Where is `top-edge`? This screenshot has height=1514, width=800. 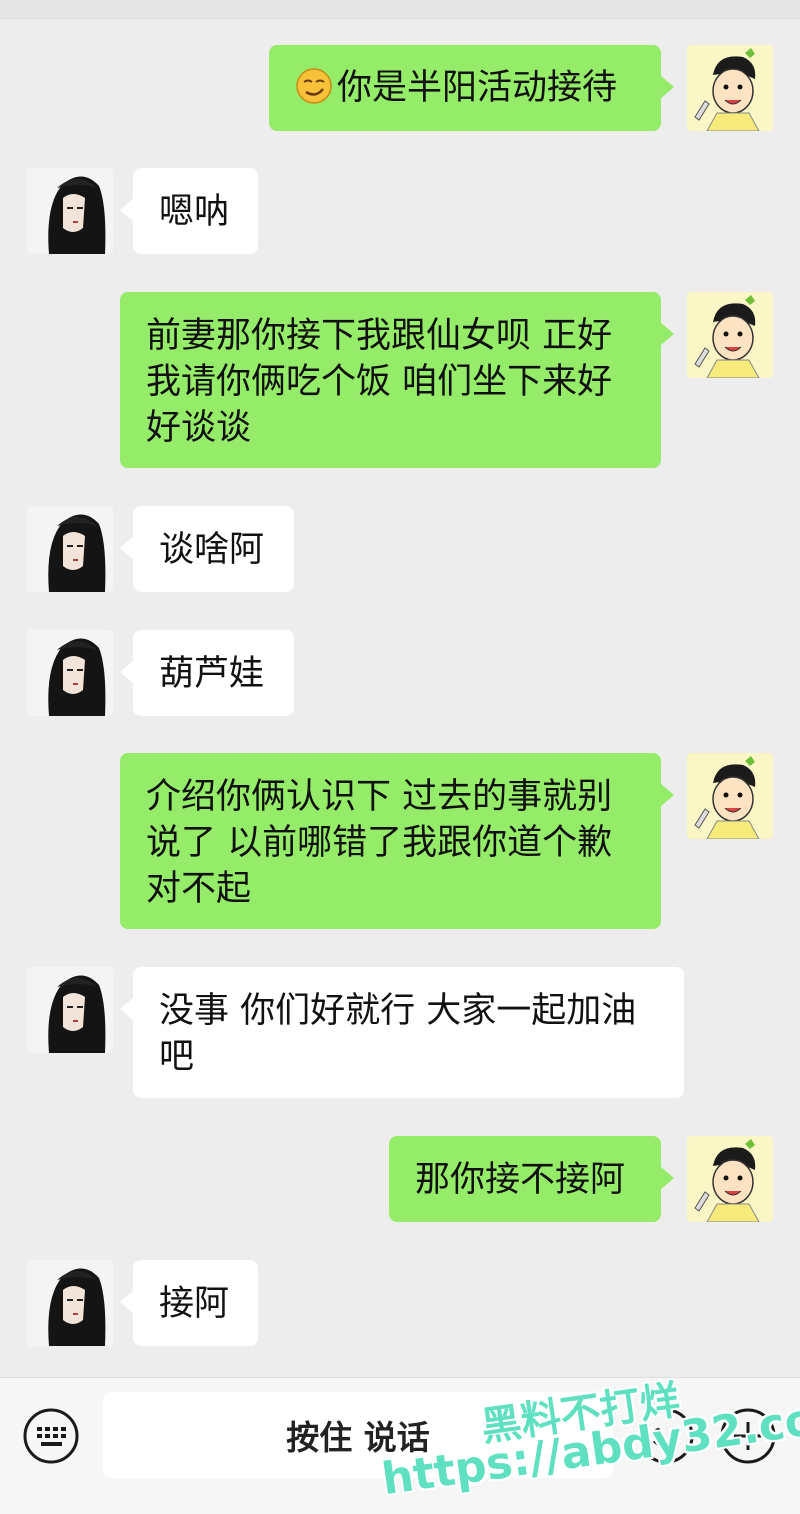 top-edge is located at coordinates (400, 9).